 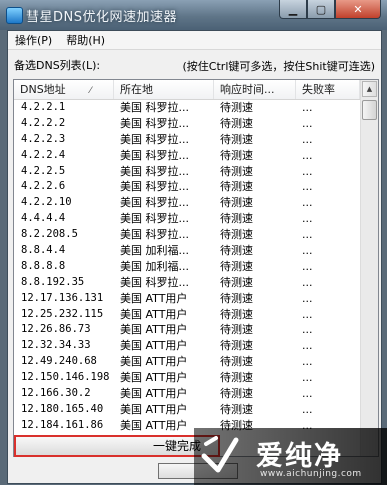 I want to click on sort-arrow-icon: ⁄, so click(x=90, y=91).